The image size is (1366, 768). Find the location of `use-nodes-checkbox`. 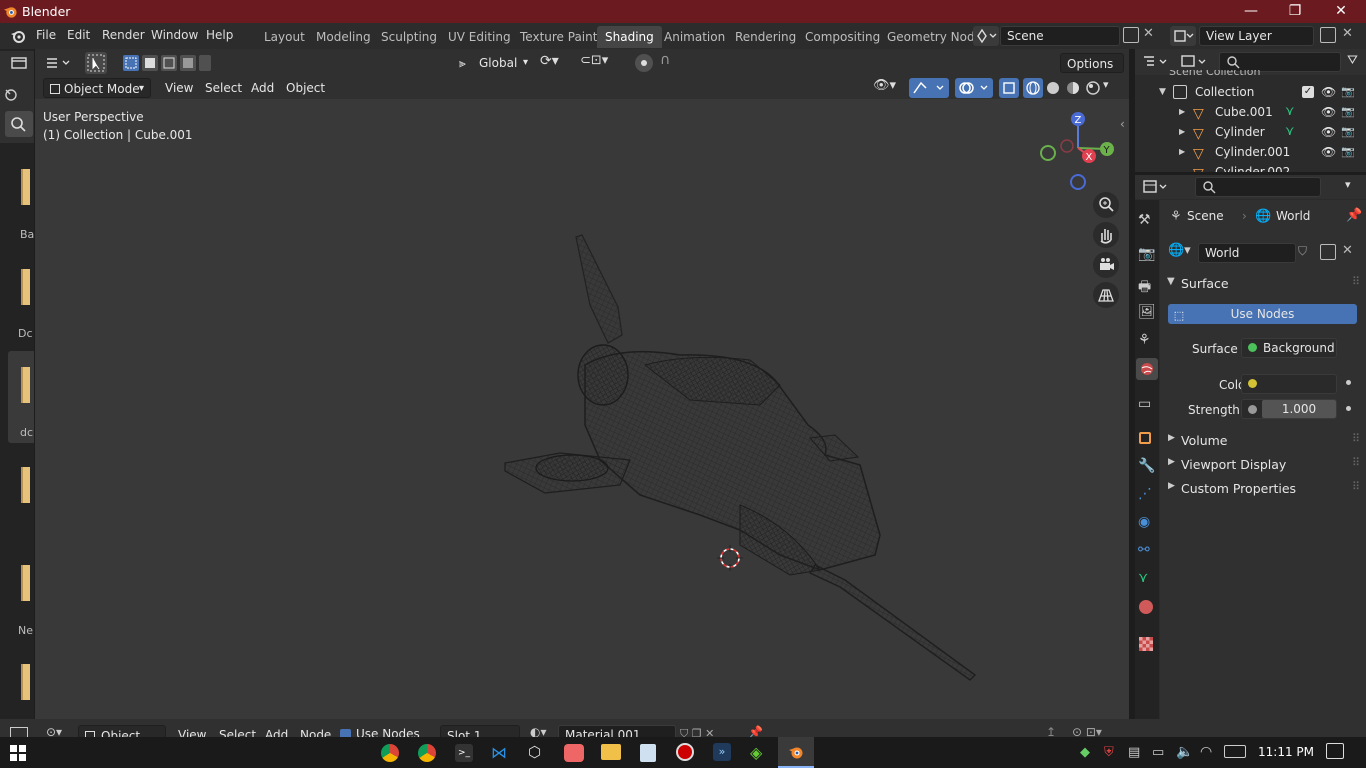

use-nodes-checkbox is located at coordinates (345, 733).